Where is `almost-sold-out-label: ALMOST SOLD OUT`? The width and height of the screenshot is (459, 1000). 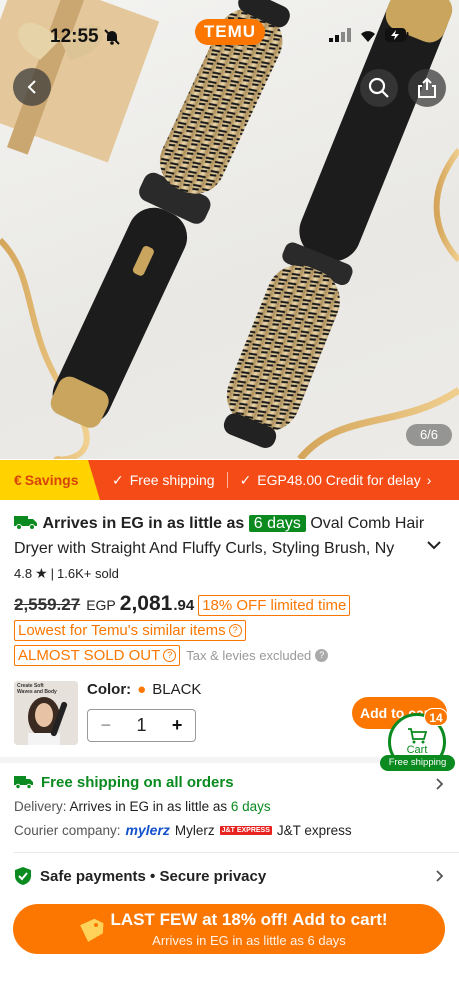
almost-sold-out-label: ALMOST SOLD OUT is located at coordinates (89, 655).